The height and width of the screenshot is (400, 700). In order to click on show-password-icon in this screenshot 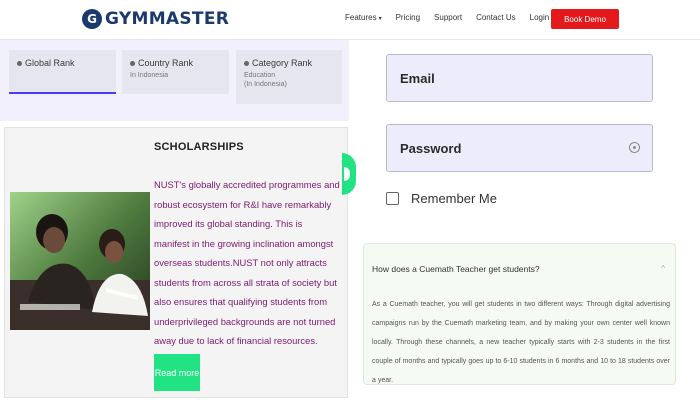, I will do `click(634, 147)`.